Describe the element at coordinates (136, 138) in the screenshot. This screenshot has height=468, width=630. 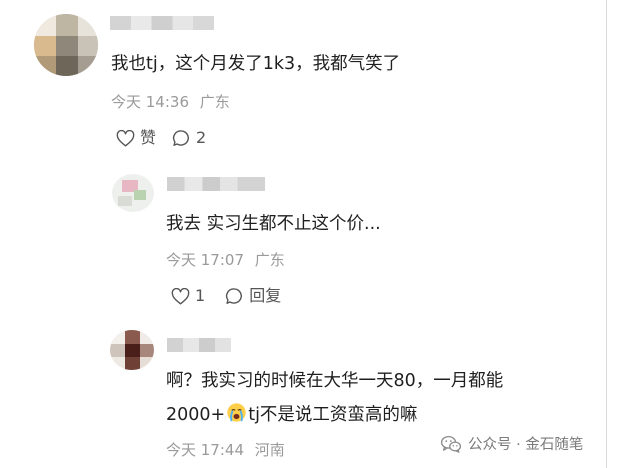
I see `like-button: 赞` at that location.